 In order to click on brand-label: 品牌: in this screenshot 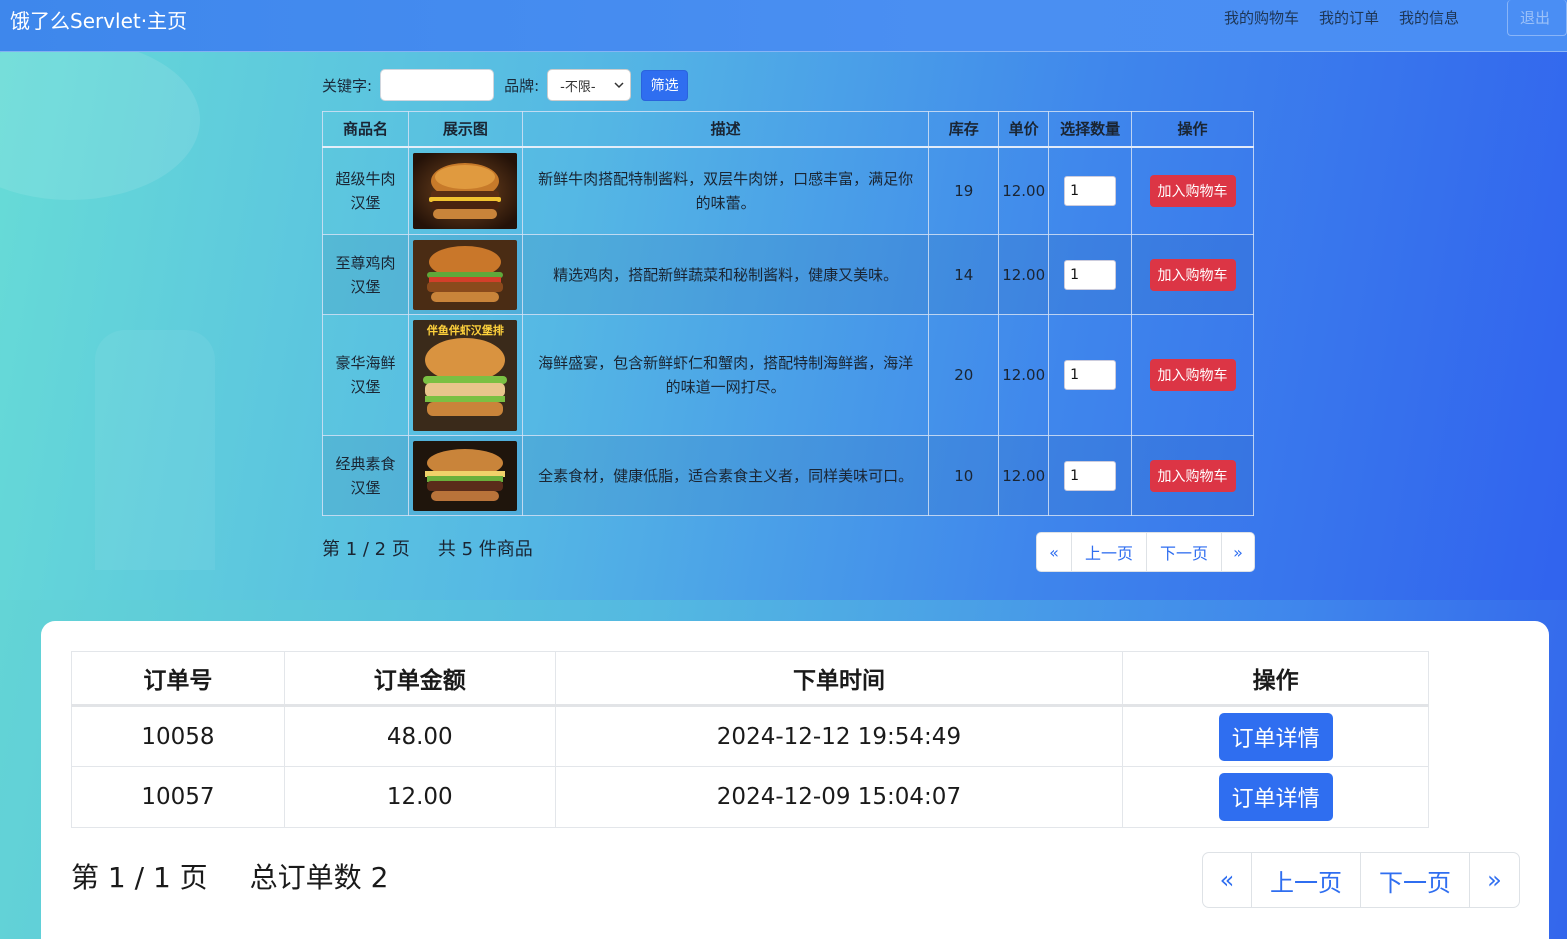, I will do `click(522, 85)`.